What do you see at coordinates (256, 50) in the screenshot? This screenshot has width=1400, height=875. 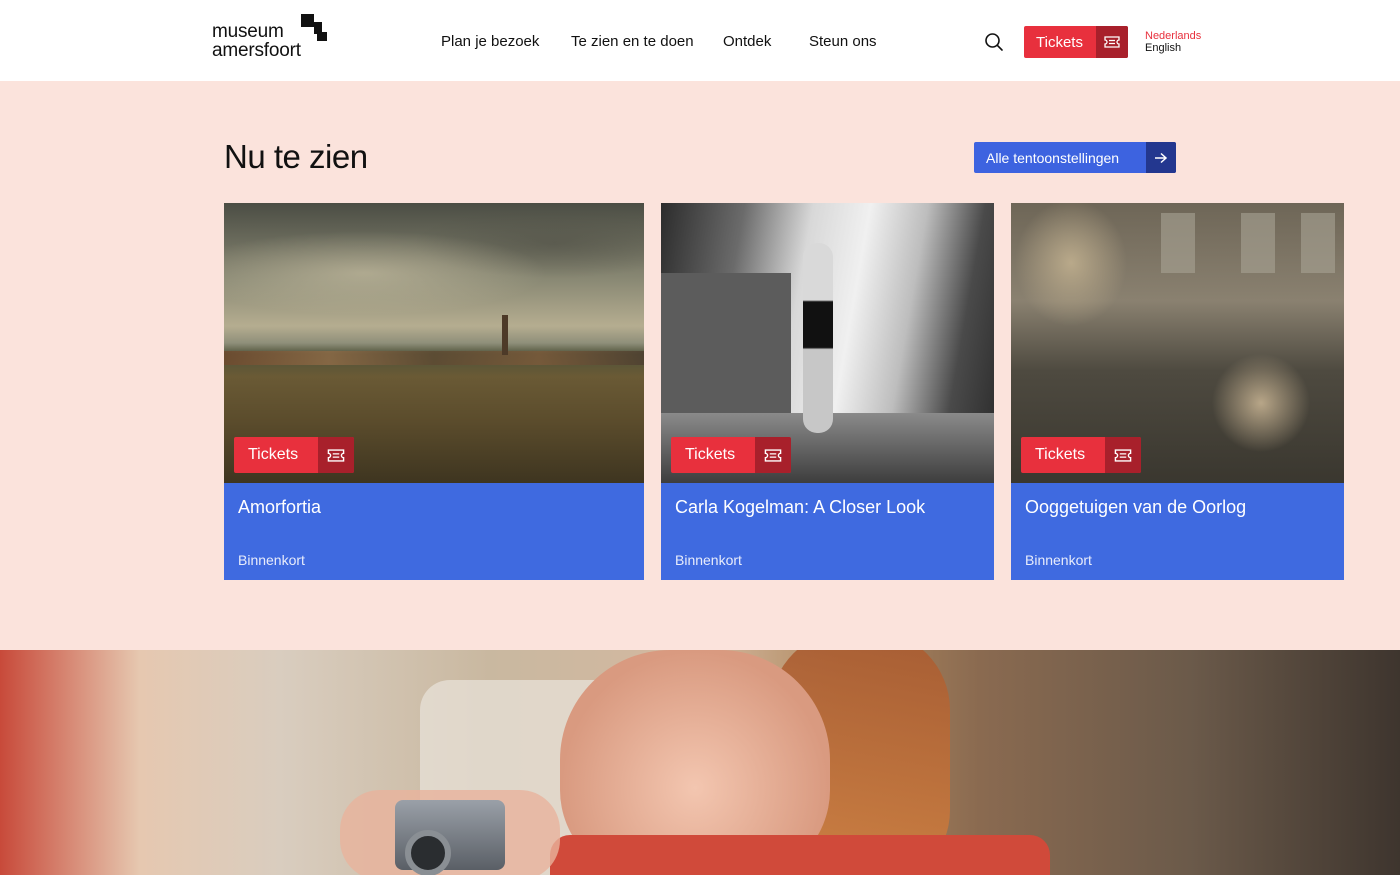 I see `logo-line-2: amersfoort` at bounding box center [256, 50].